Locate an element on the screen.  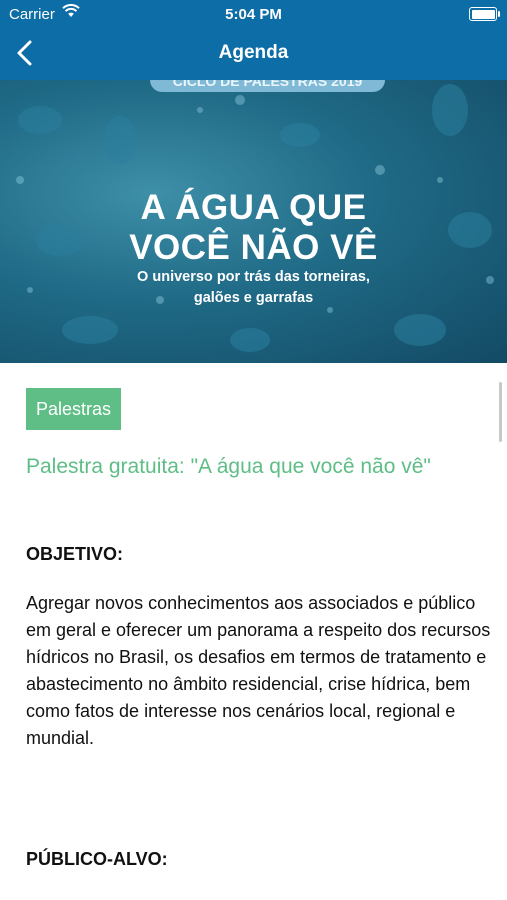
hero-title-line2: VOCÊ NÃO VÊ is located at coordinates (253, 247).